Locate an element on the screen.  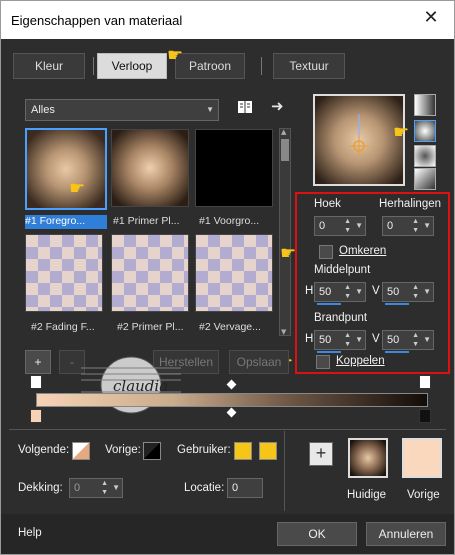
center-h-spinner: 50 ▲ ▼ ▼ is located at coordinates (340, 293).